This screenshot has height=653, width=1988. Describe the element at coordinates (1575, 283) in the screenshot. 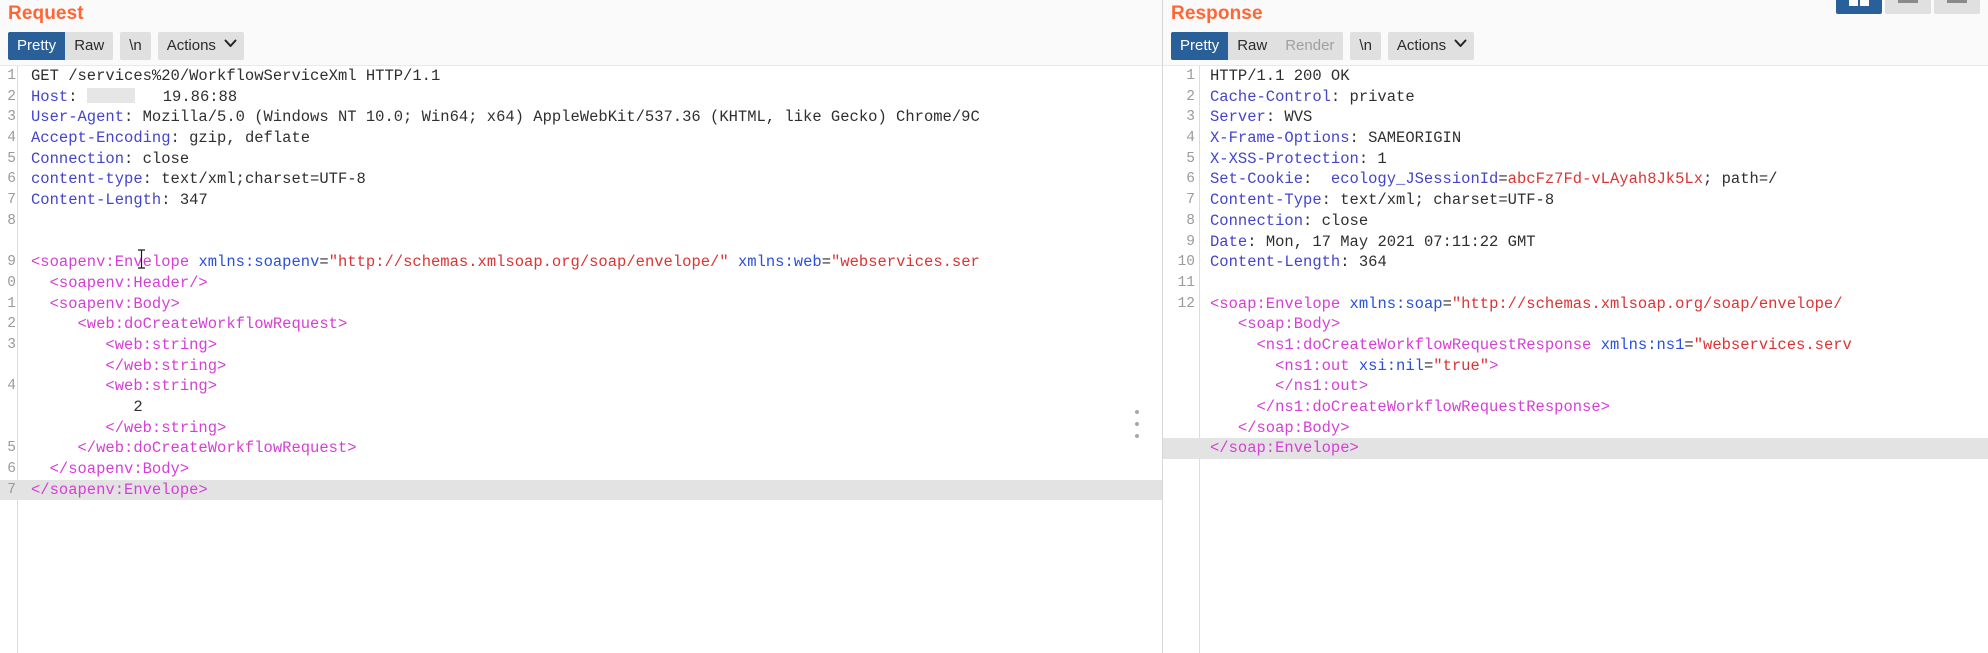

I see `code-line: 11` at that location.